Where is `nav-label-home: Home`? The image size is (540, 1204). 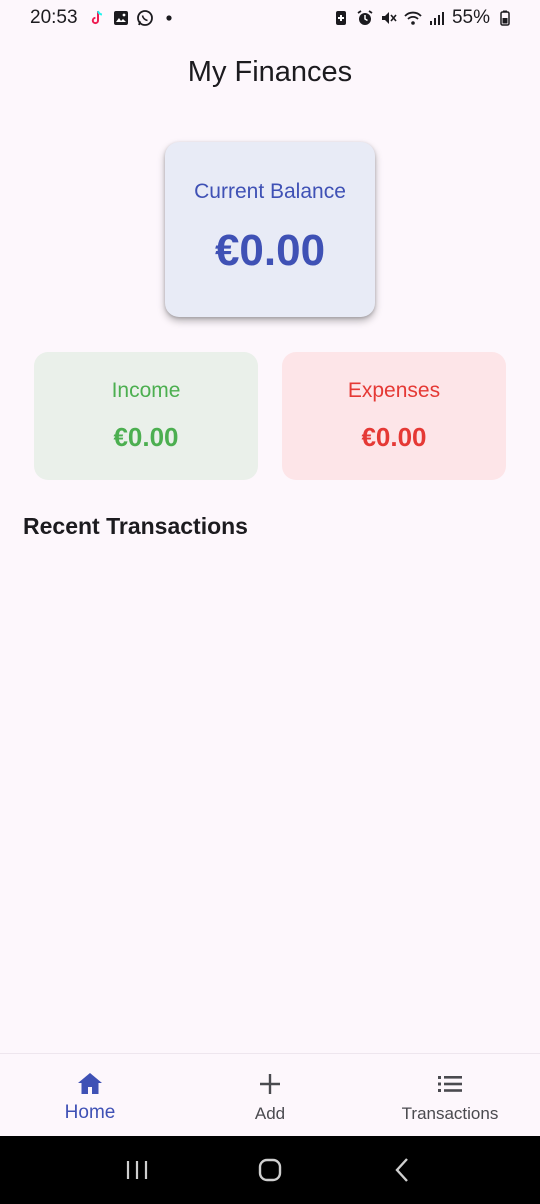 nav-label-home: Home is located at coordinates (90, 1112).